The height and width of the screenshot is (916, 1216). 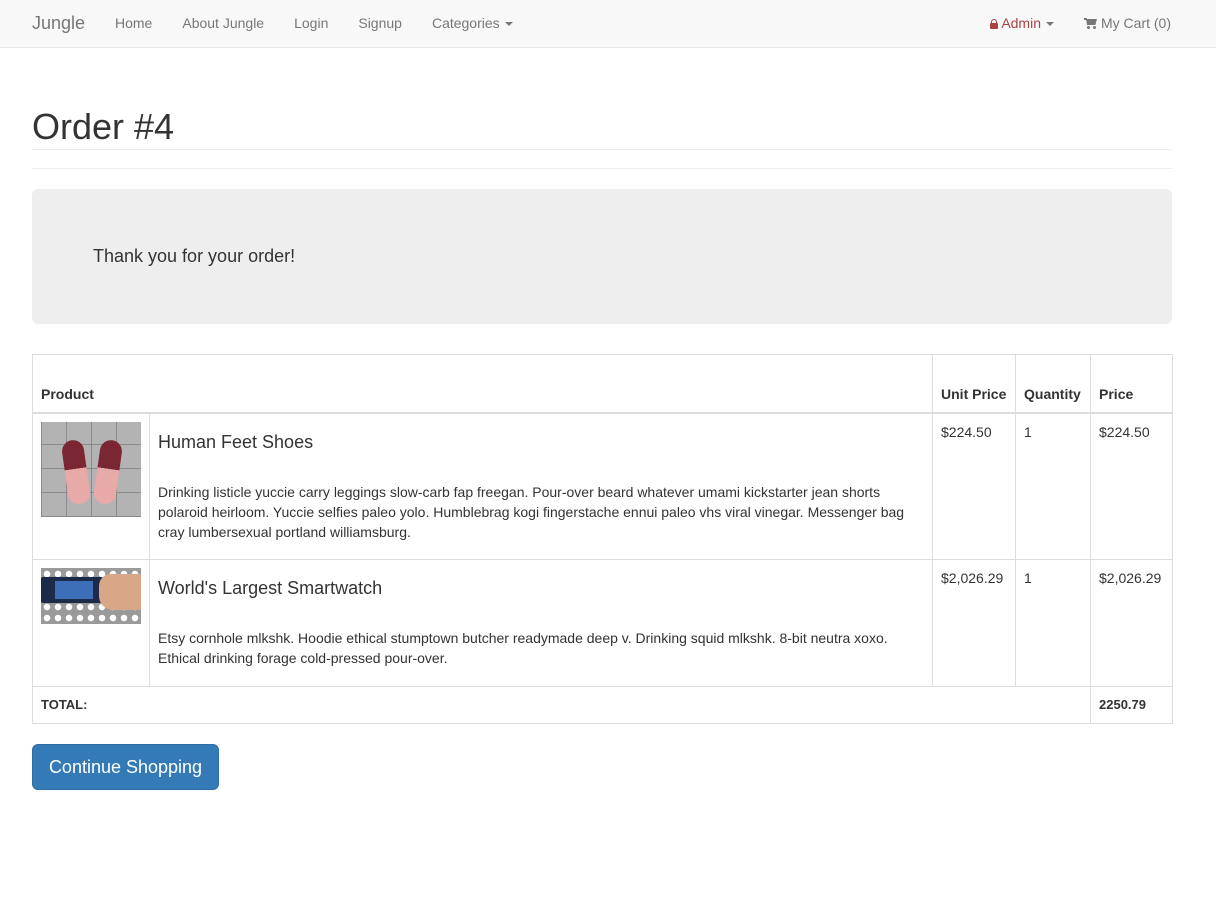 What do you see at coordinates (194, 256) in the screenshot?
I see `thank-you-message: Thank you for your order!` at bounding box center [194, 256].